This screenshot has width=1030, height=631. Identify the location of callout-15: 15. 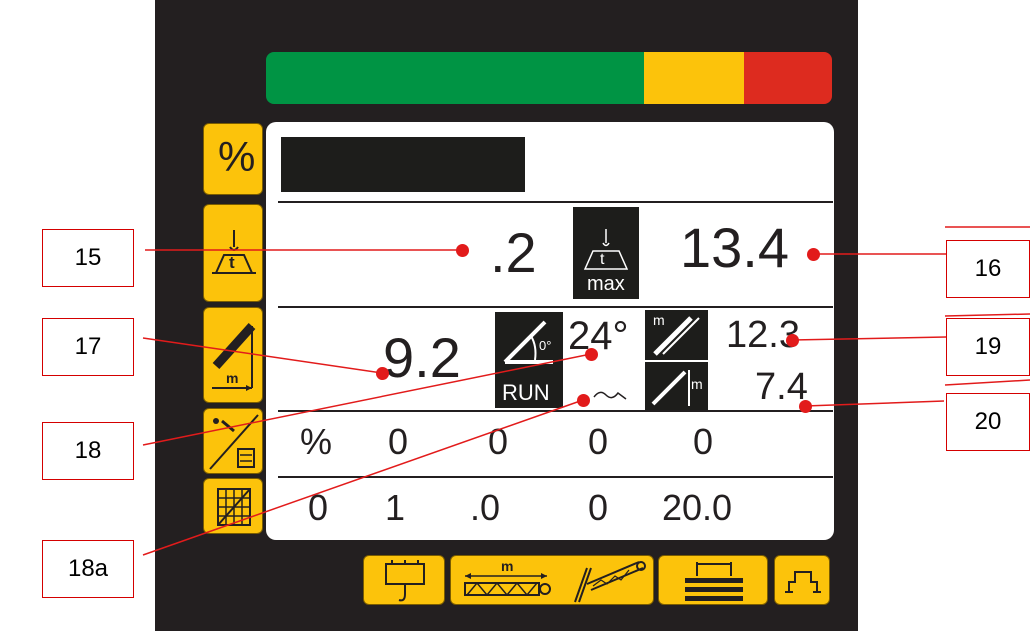
(88, 258).